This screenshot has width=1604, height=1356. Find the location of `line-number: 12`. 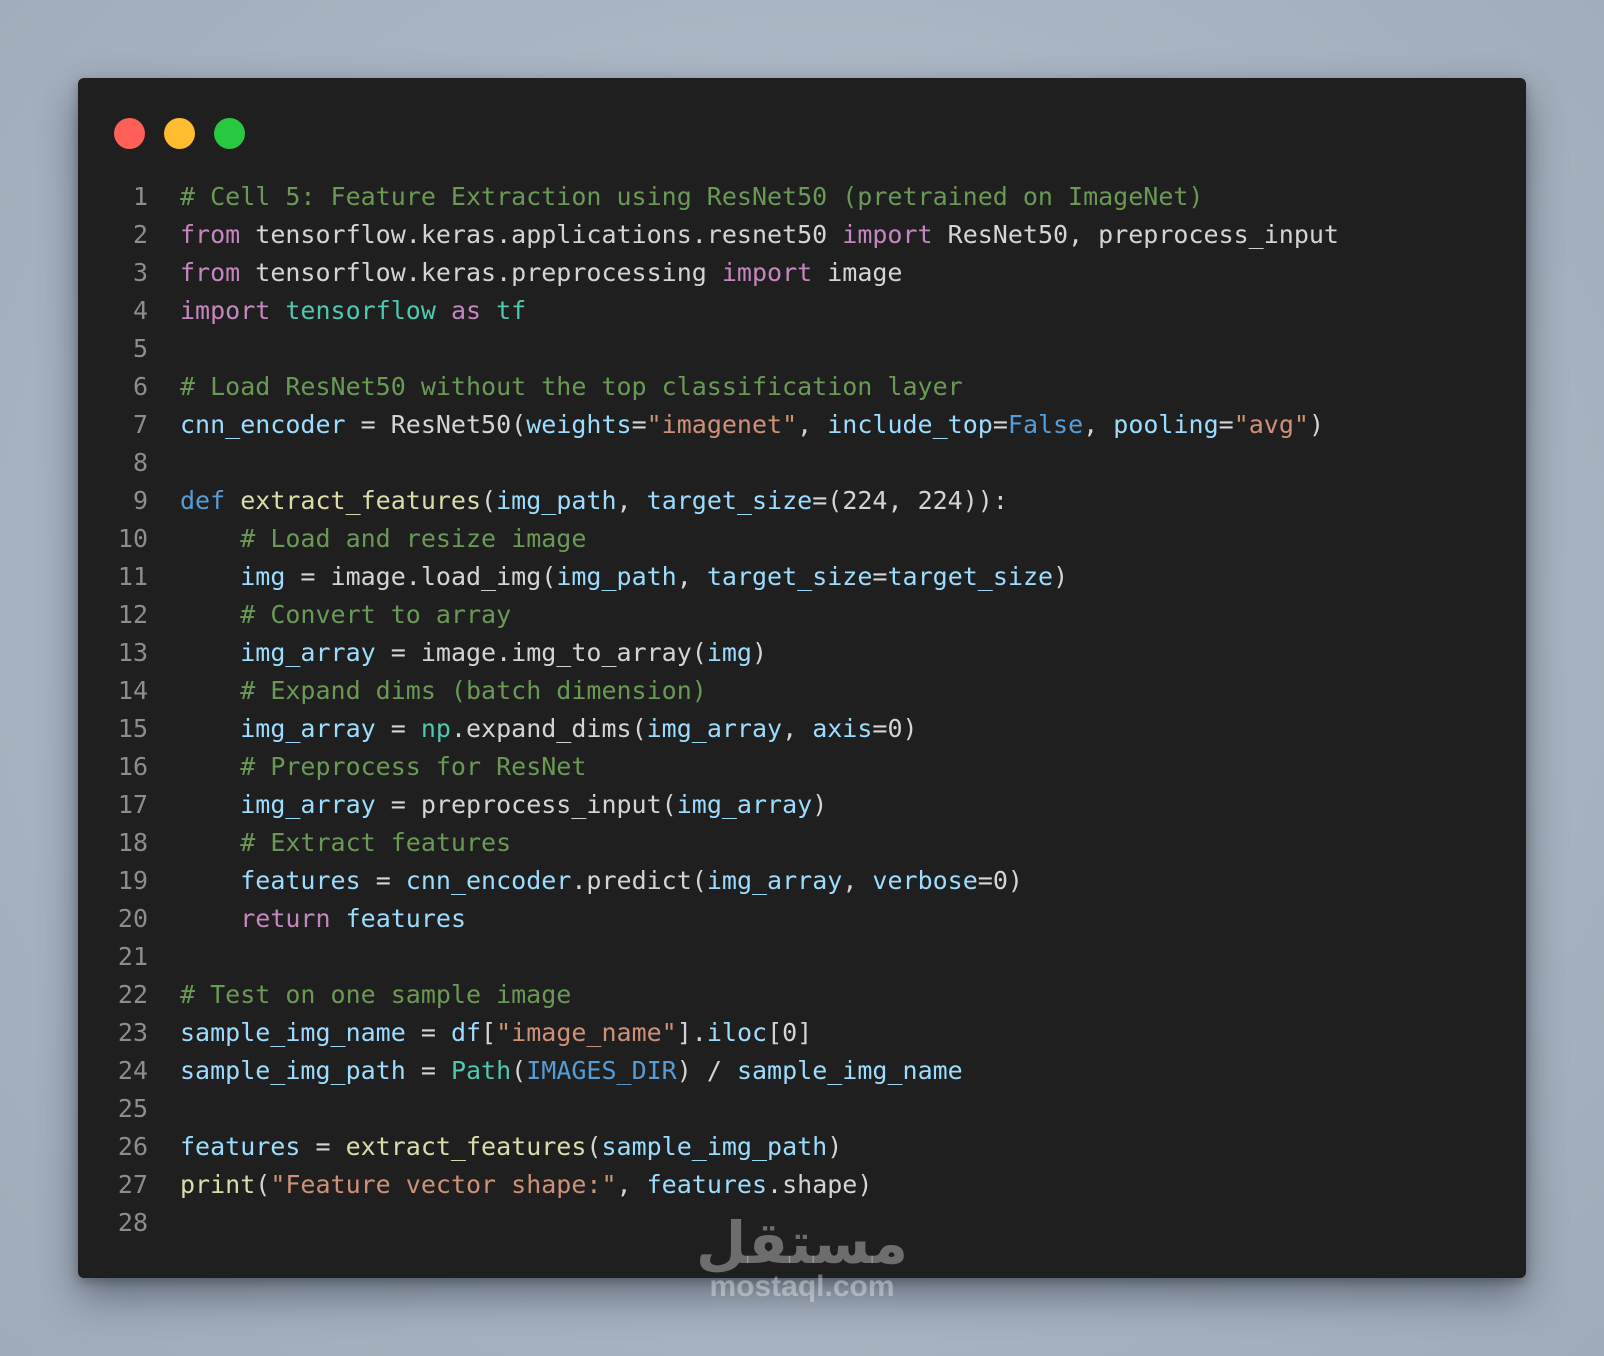

line-number: 12 is located at coordinates (132, 614).